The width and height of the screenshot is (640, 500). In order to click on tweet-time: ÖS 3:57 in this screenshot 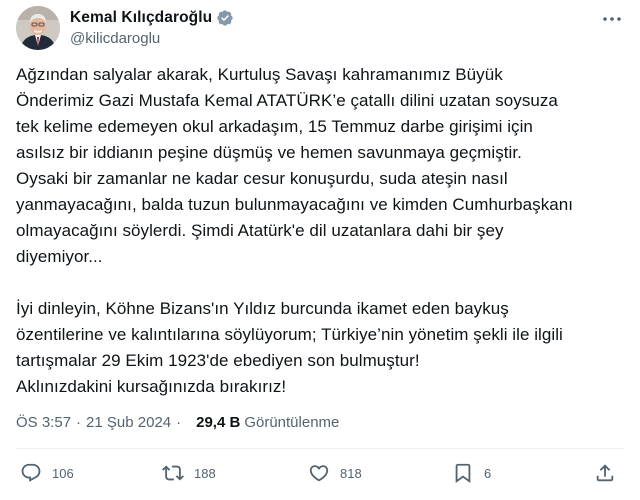, I will do `click(43, 422)`.